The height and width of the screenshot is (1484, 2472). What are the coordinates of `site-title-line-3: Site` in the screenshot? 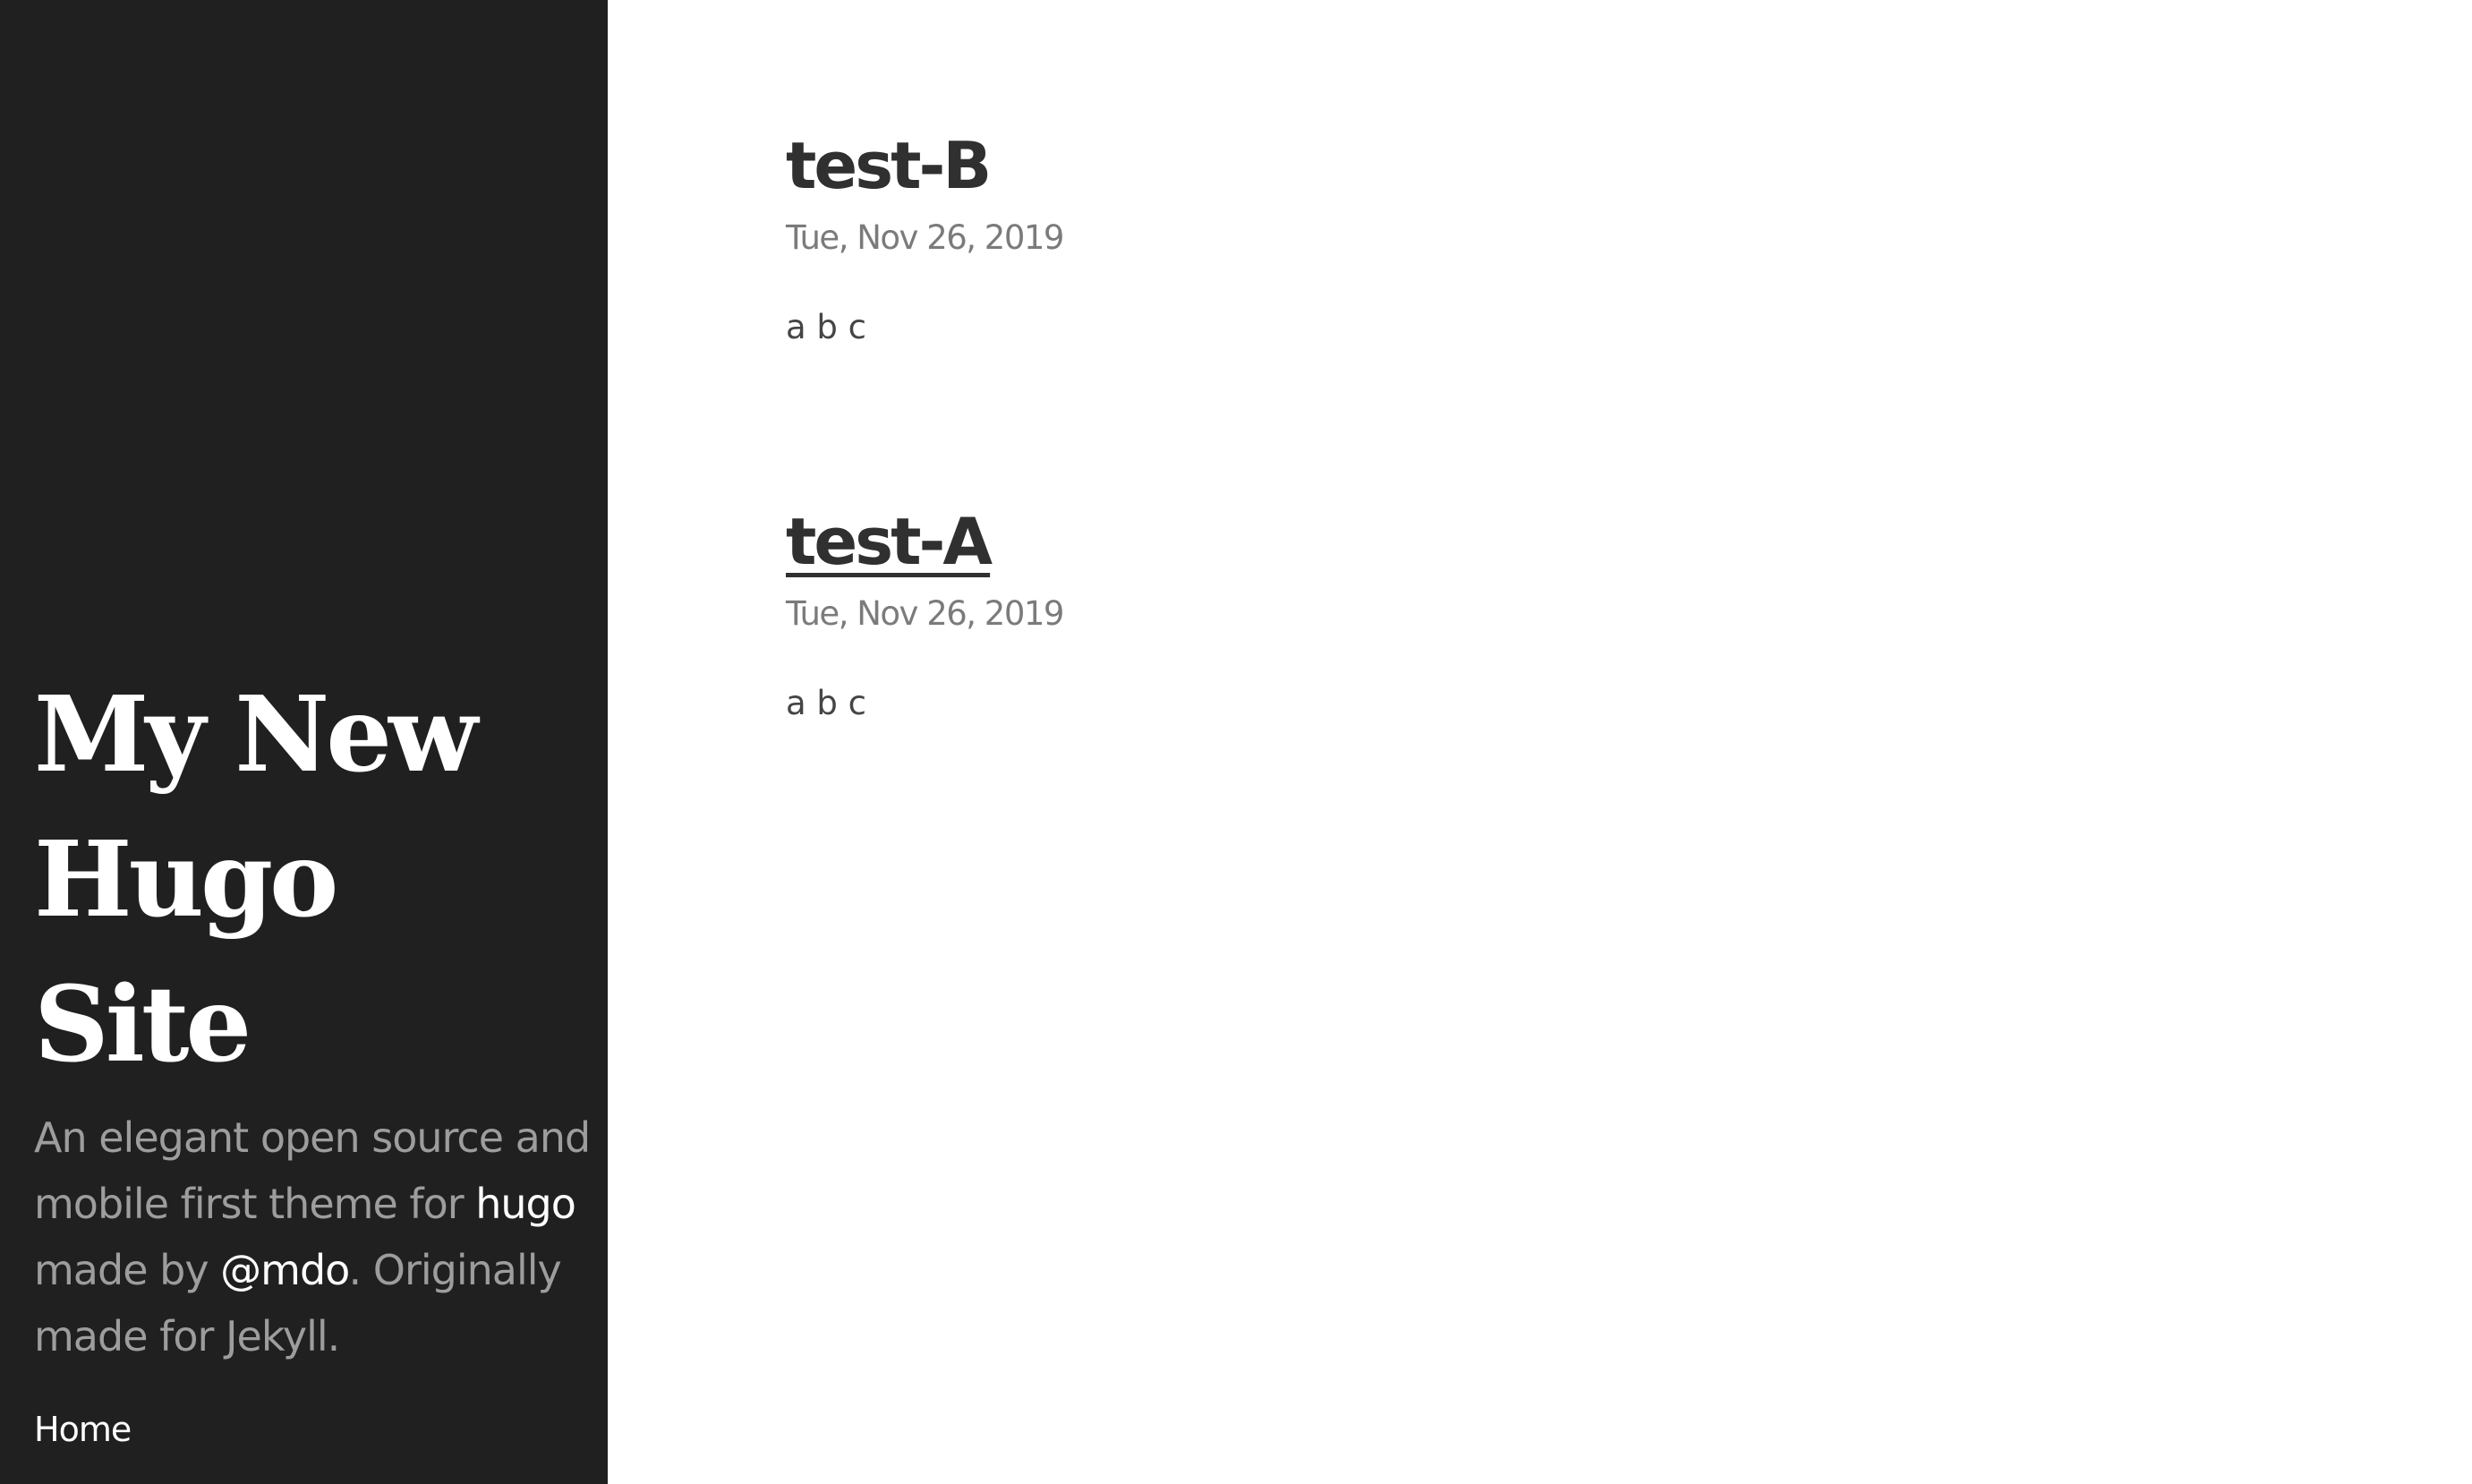 It's located at (142, 1025).